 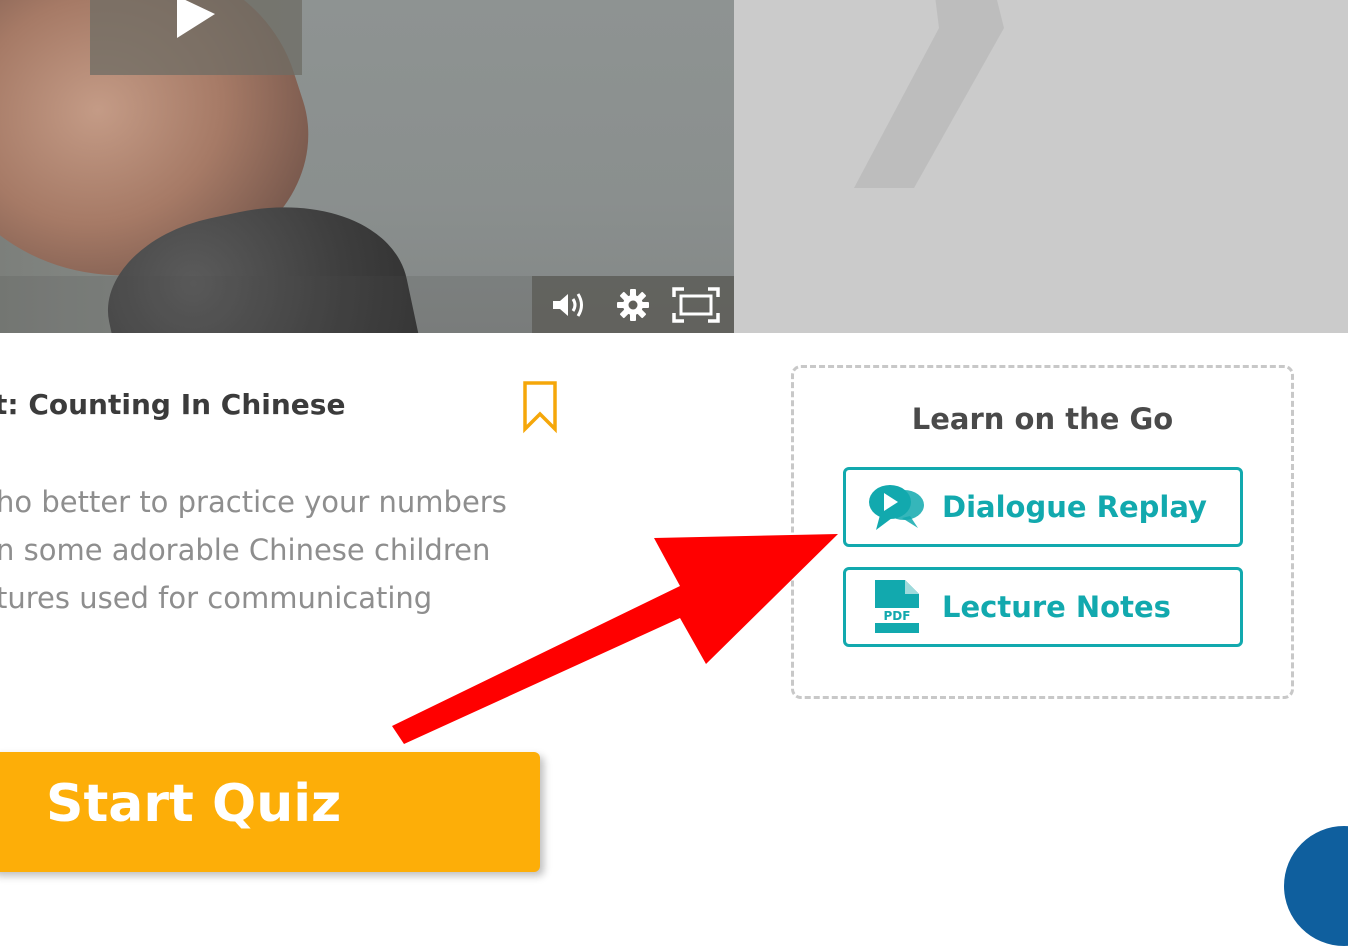 I want to click on video-control-bar, so click(x=266, y=304).